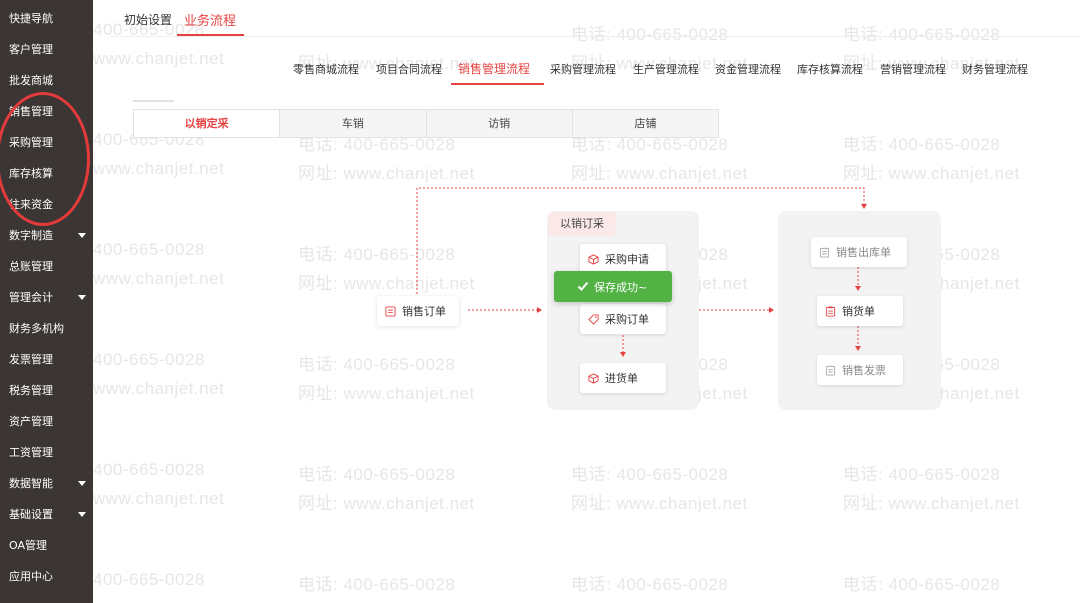 This screenshot has height=603, width=1080. Describe the element at coordinates (326, 69) in the screenshot. I see `tab-retail-mall-process: 零售商城流程` at that location.